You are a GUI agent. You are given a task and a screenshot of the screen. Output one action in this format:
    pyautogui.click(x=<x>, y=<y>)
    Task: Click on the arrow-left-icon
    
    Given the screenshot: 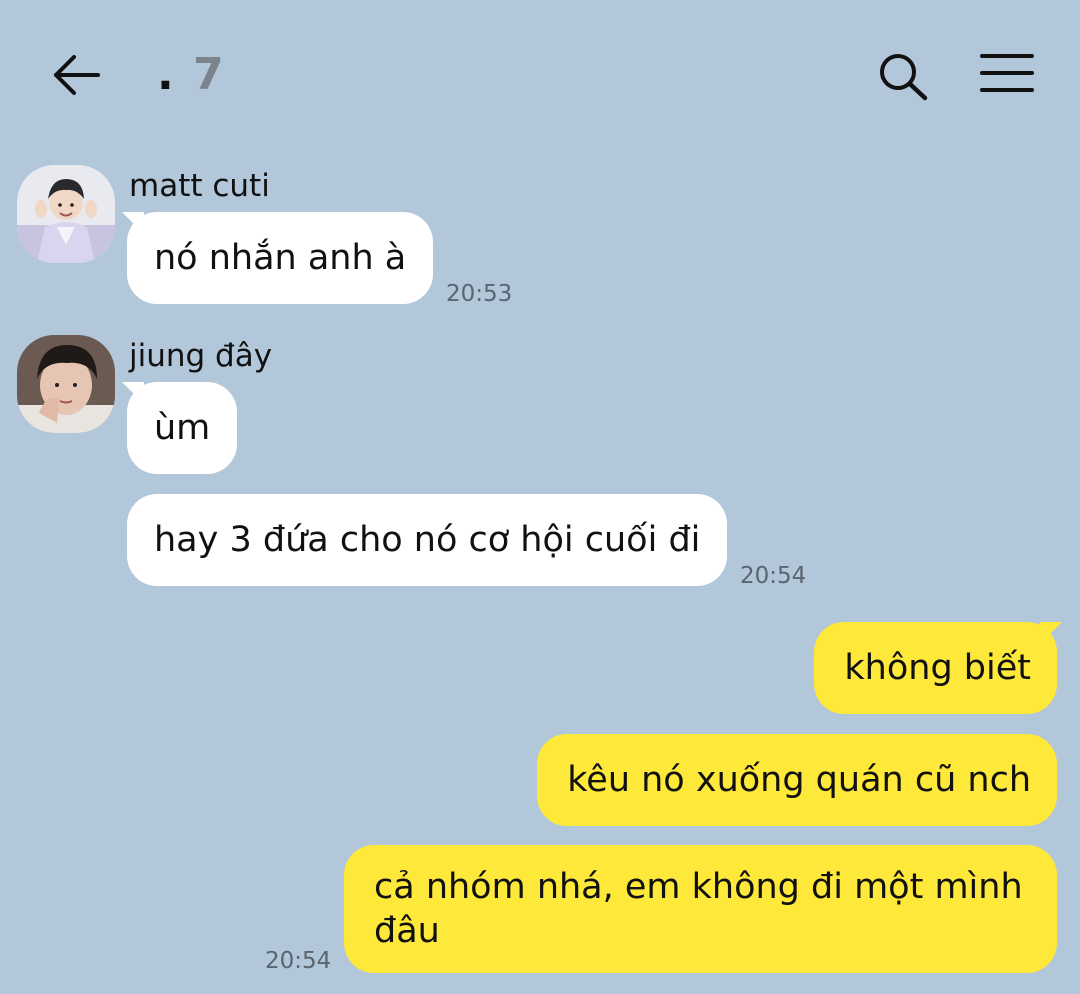 What is the action you would take?
    pyautogui.click(x=77, y=75)
    